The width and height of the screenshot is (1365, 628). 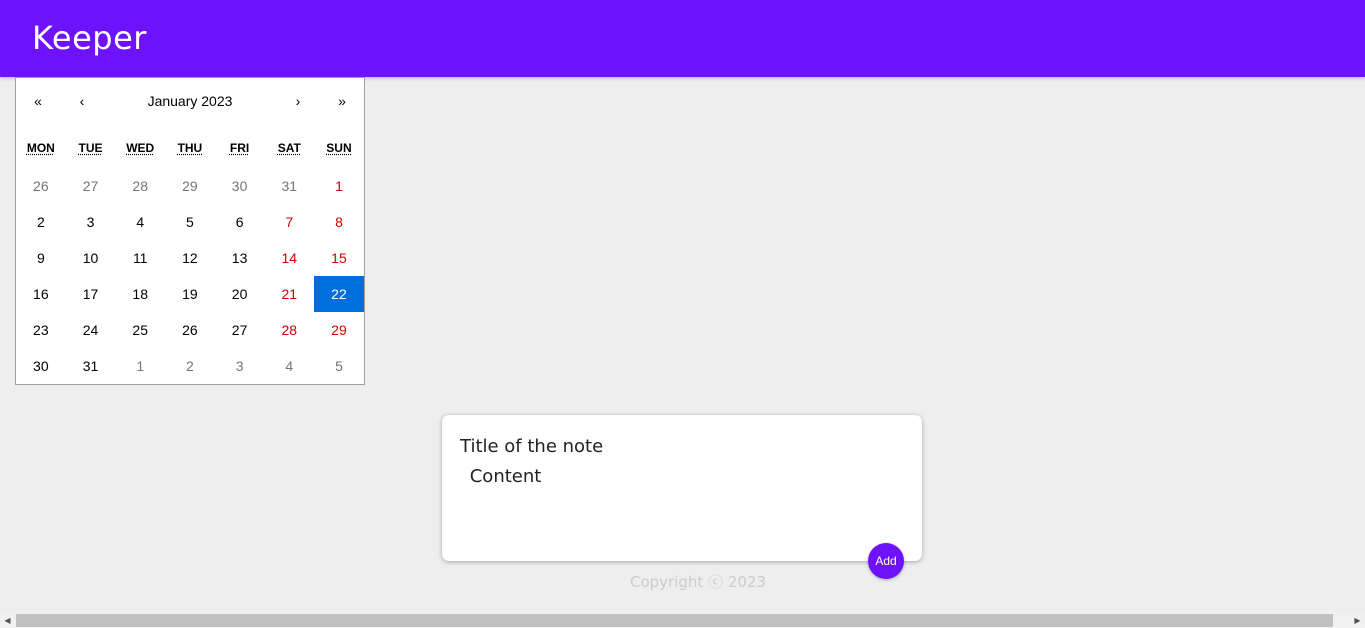 I want to click on calendar-day: 9, so click(x=41, y=258).